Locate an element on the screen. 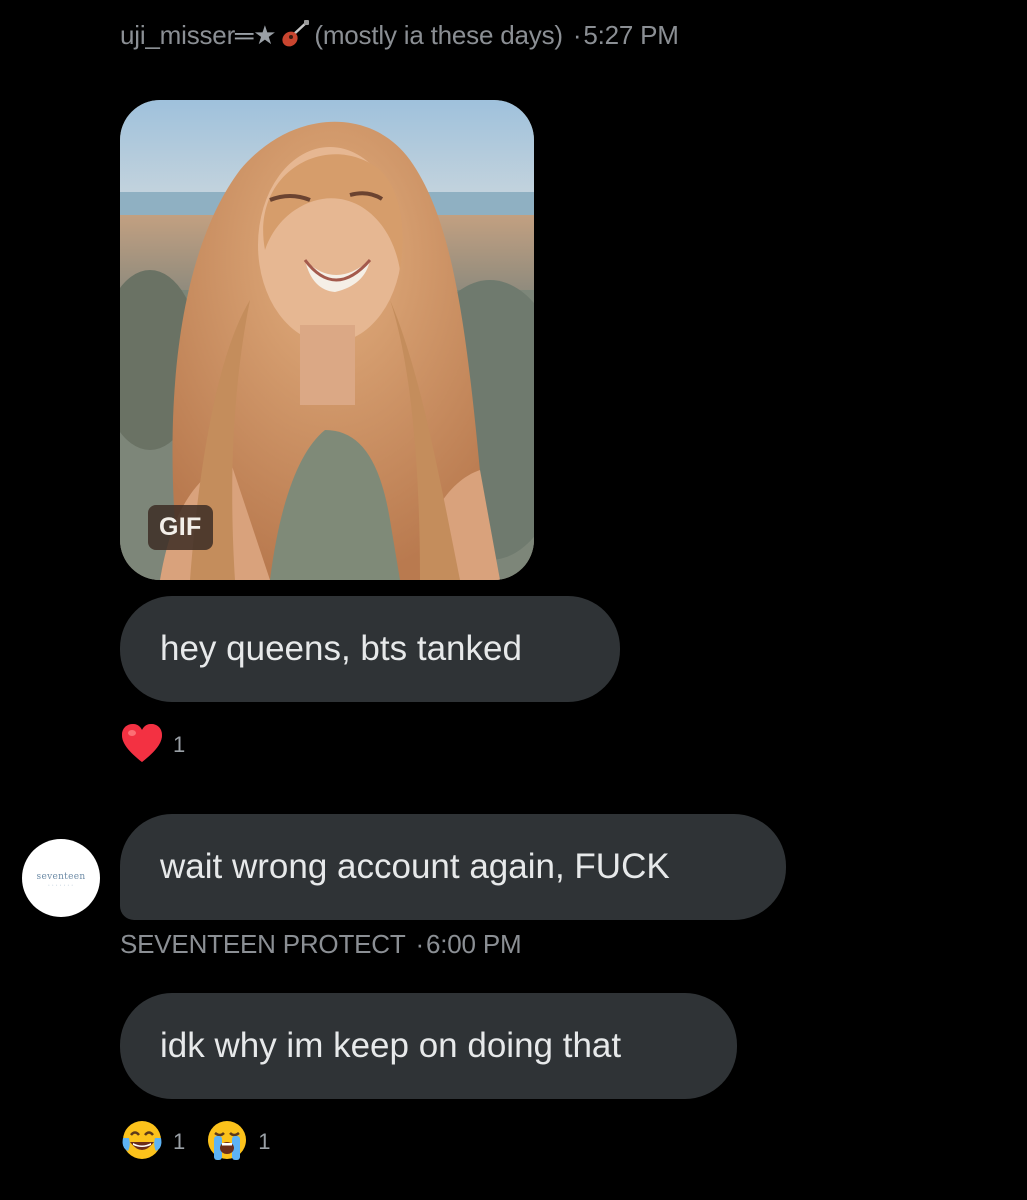  message-reactions: 1 1 is located at coordinates (205, 1140).